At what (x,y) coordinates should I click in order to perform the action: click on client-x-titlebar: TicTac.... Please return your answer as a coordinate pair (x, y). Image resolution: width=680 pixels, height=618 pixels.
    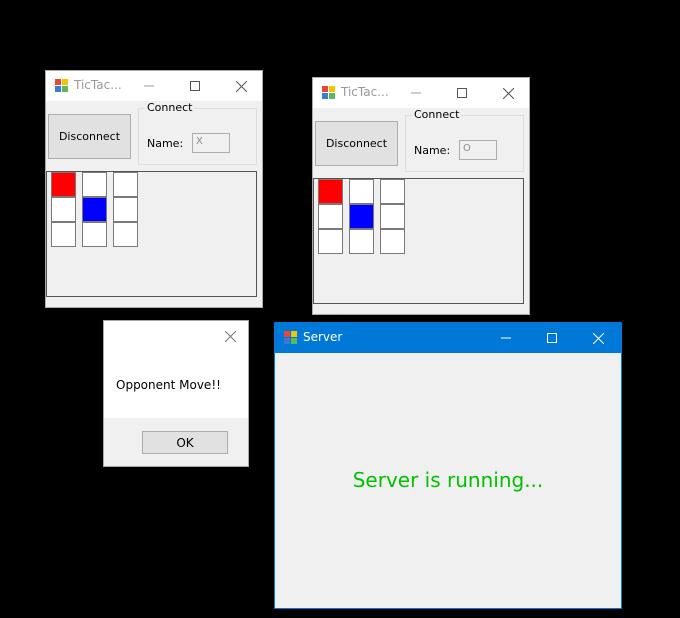
    Looking at the image, I should click on (154, 86).